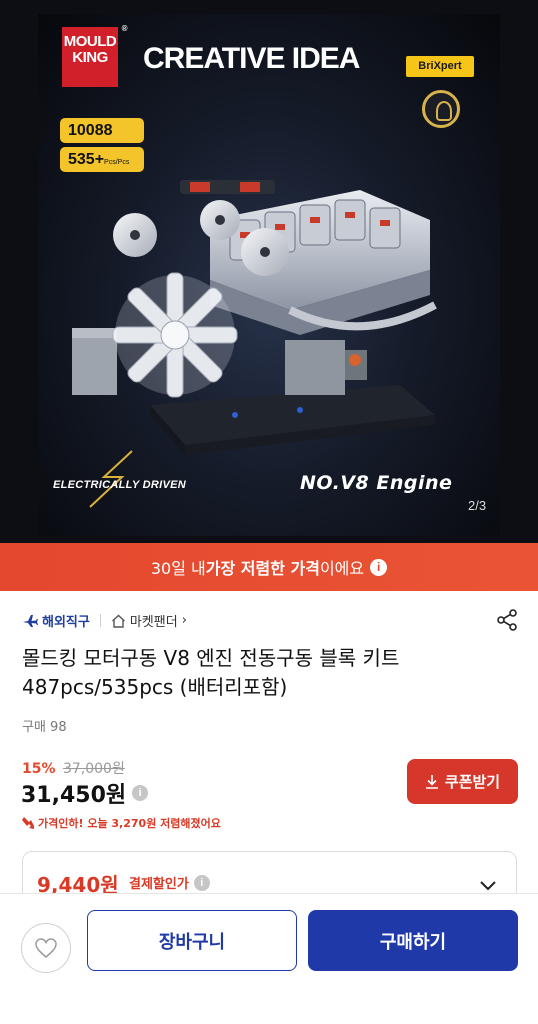 Image resolution: width=538 pixels, height=1024 pixels. I want to click on price-down-arrow-icon, so click(28, 823).